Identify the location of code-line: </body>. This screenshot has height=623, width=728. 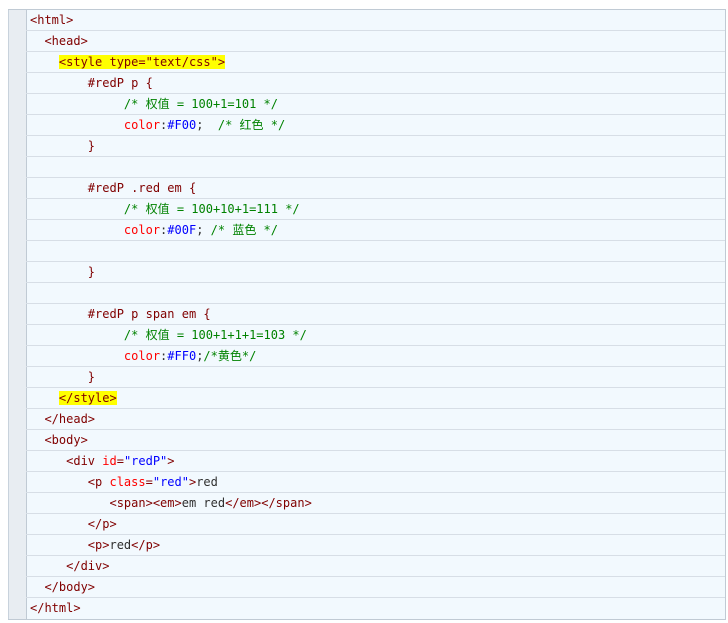
(375, 587).